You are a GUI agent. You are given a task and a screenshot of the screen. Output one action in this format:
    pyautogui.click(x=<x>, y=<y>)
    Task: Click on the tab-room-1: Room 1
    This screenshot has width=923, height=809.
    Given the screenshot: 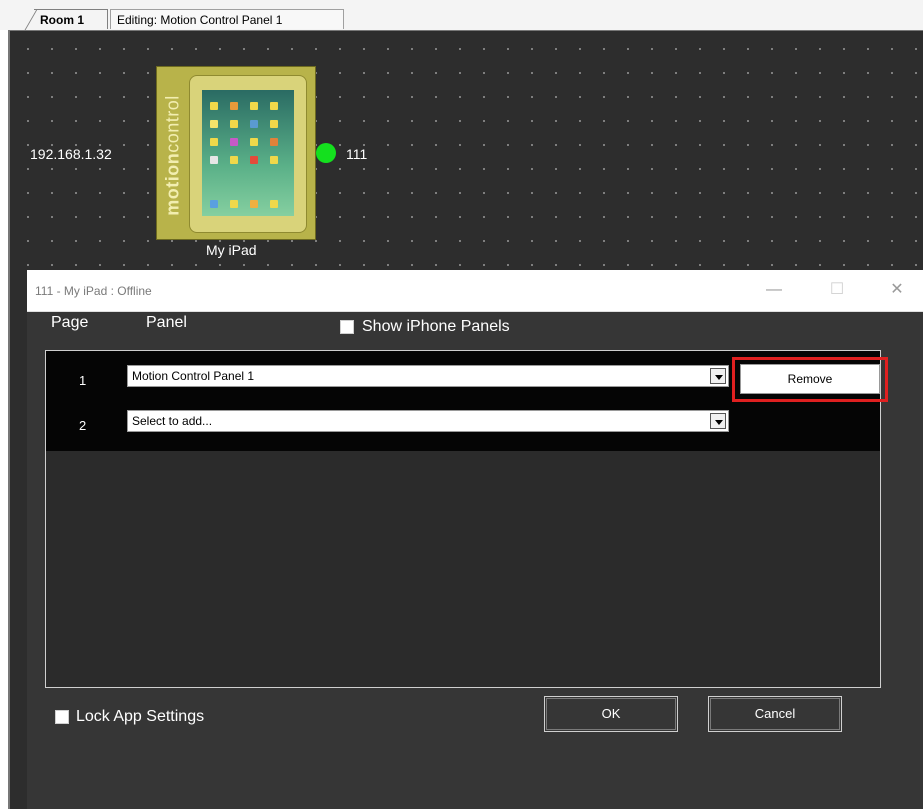 What is the action you would take?
    pyautogui.click(x=71, y=19)
    